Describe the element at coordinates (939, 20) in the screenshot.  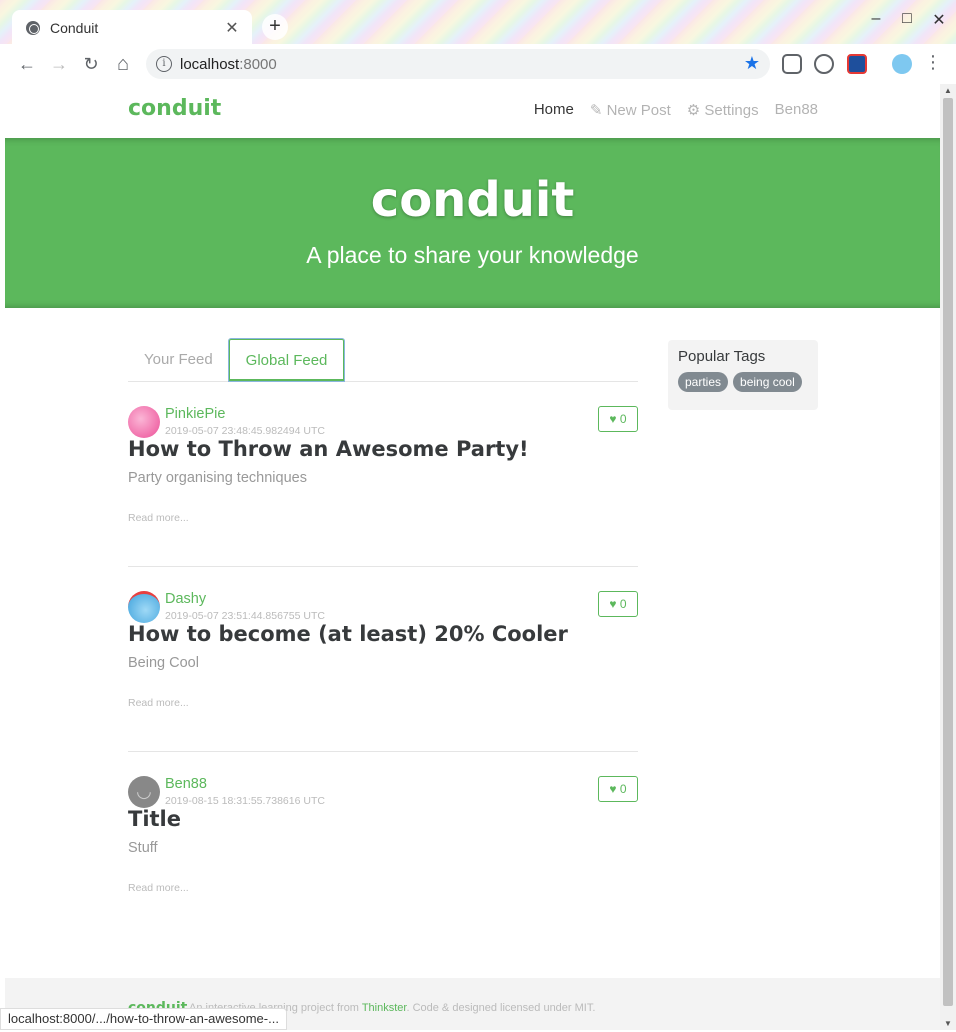
I see `close-window-button: ✕` at that location.